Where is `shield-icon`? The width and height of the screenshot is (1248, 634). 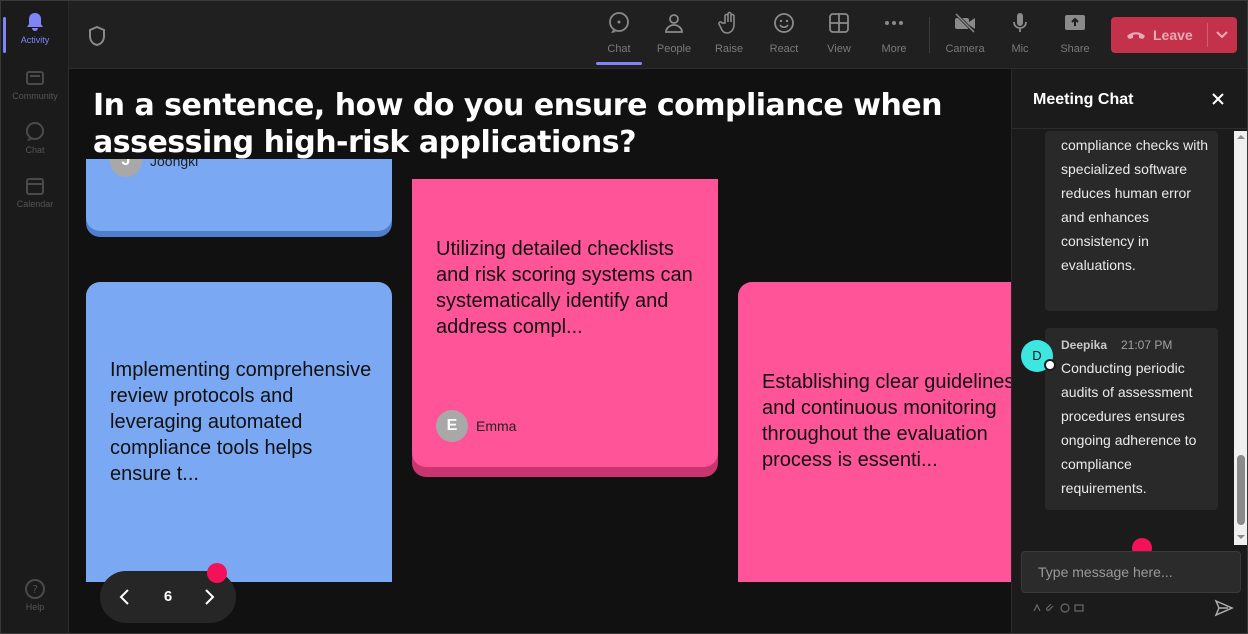
shield-icon is located at coordinates (97, 36).